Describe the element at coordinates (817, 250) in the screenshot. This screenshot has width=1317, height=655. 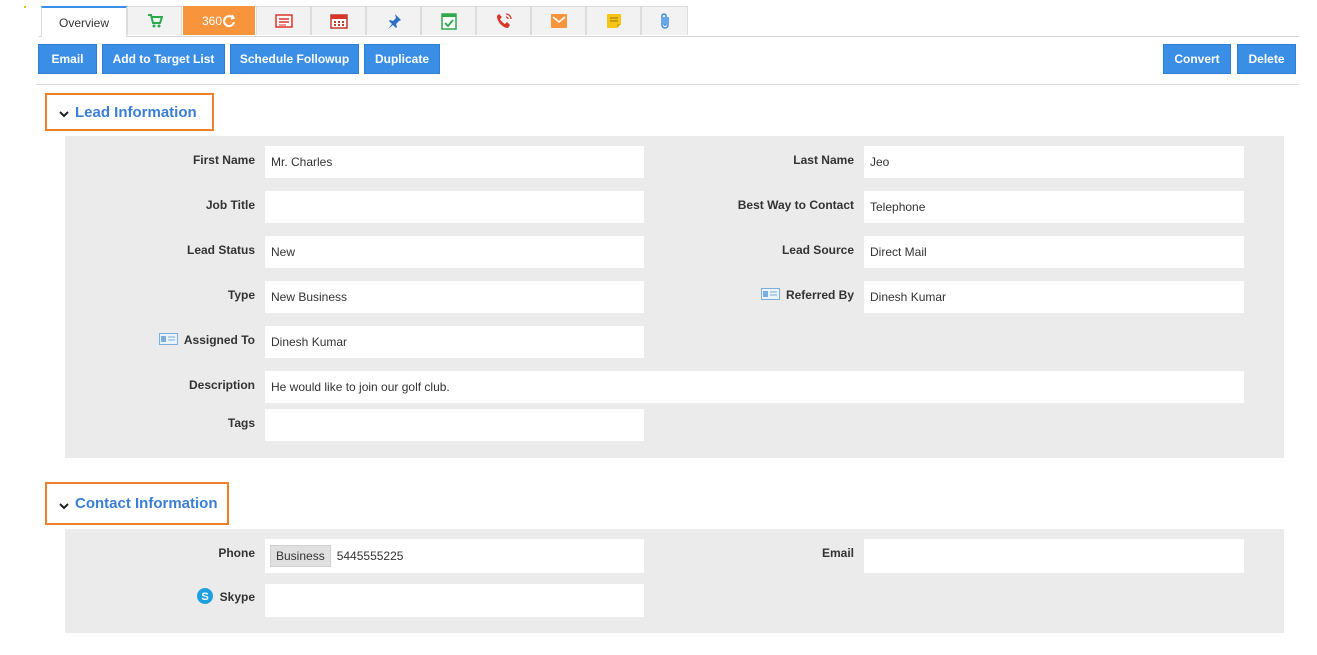
I see `lead-source-label: Lead Source` at that location.